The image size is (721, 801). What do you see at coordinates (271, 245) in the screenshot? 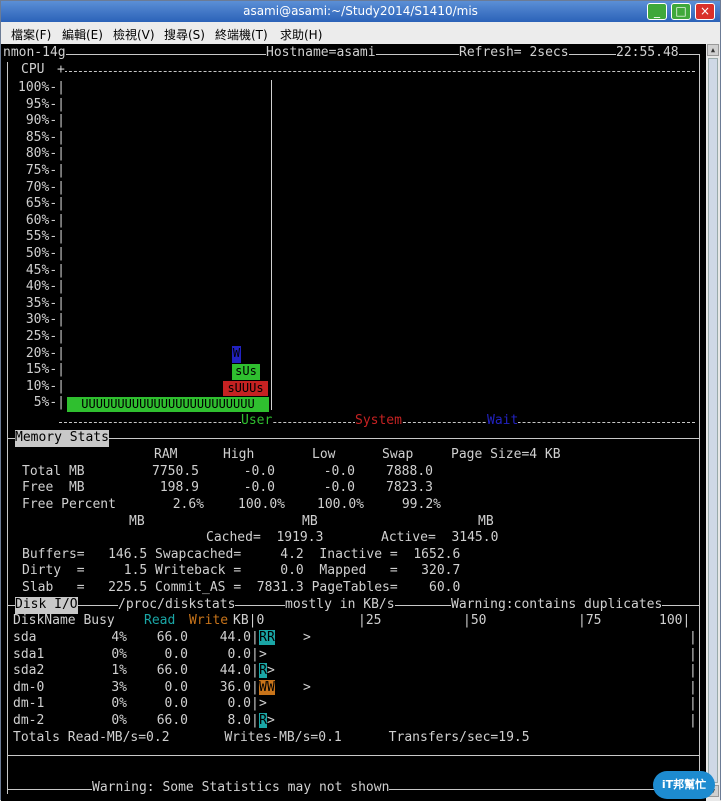
I see `cpu-divider` at bounding box center [271, 245].